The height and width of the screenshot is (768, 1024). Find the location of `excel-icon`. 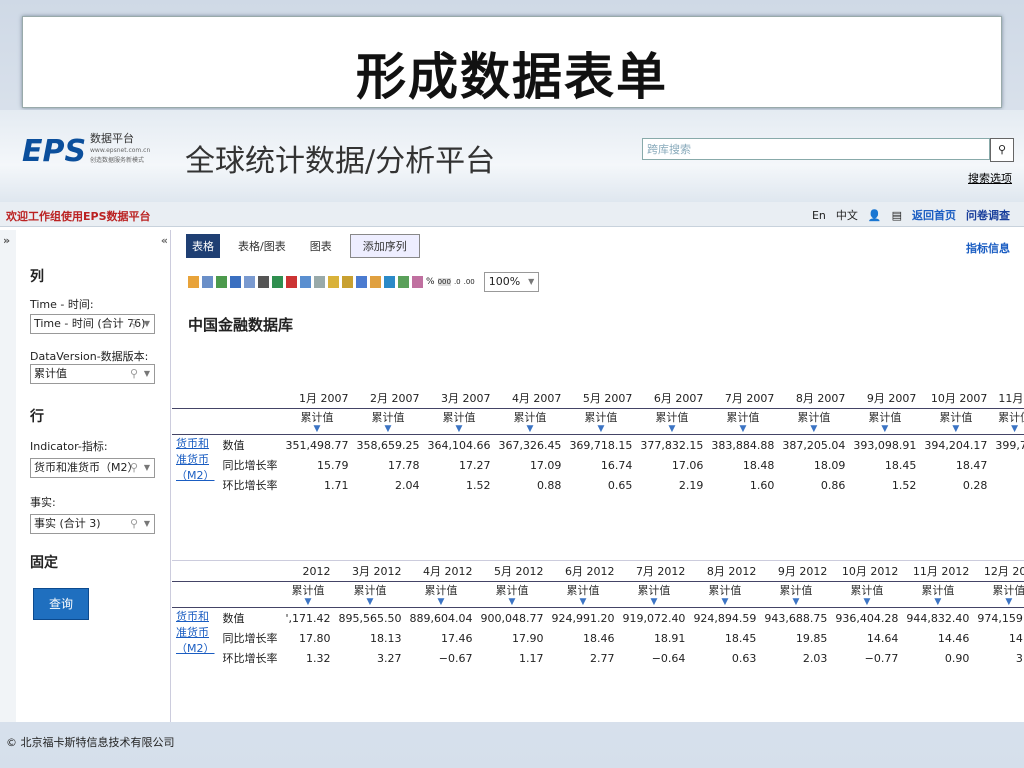

excel-icon is located at coordinates (277, 282).